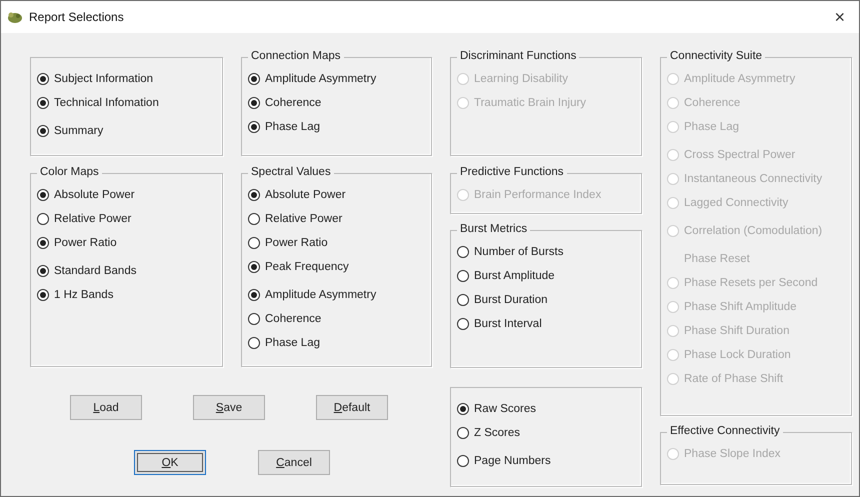 Image resolution: width=860 pixels, height=497 pixels. What do you see at coordinates (95, 79) in the screenshot?
I see `radio-option: Subject Information` at bounding box center [95, 79].